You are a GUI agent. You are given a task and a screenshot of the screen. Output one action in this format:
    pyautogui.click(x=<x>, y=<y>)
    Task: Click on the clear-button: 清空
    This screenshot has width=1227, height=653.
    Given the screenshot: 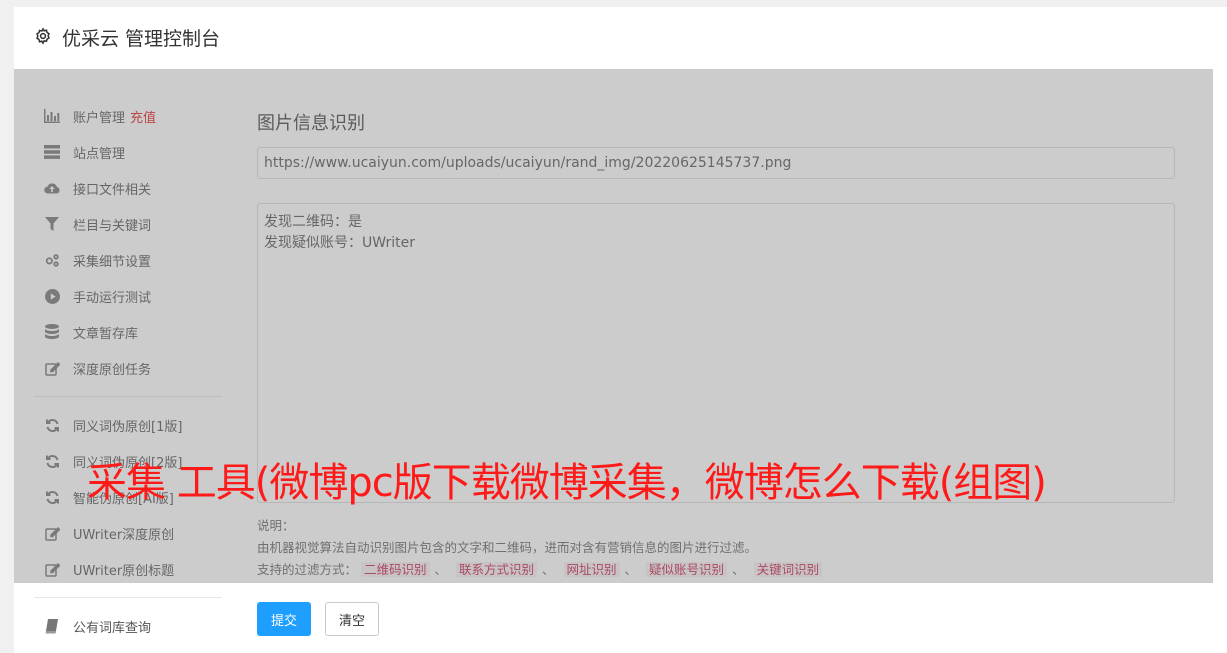 What is the action you would take?
    pyautogui.click(x=352, y=619)
    